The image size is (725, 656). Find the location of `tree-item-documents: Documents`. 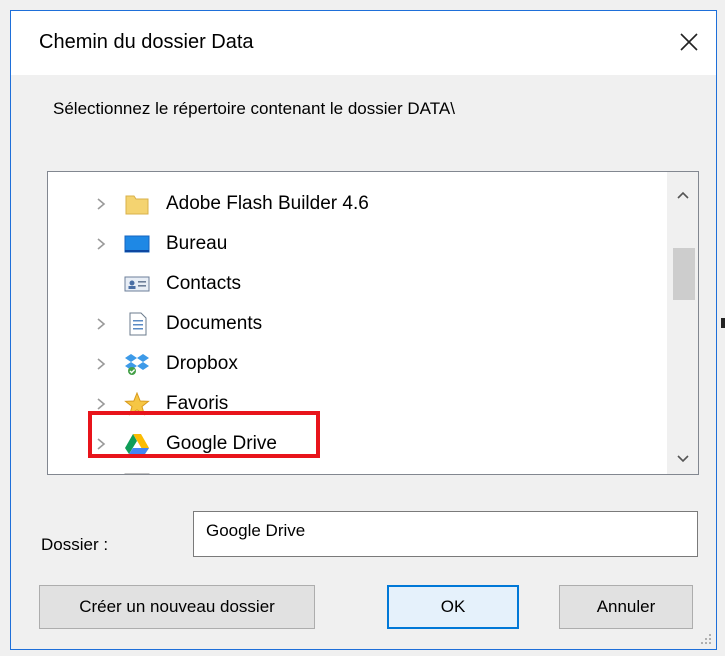

tree-item-documents: Documents is located at coordinates (358, 324).